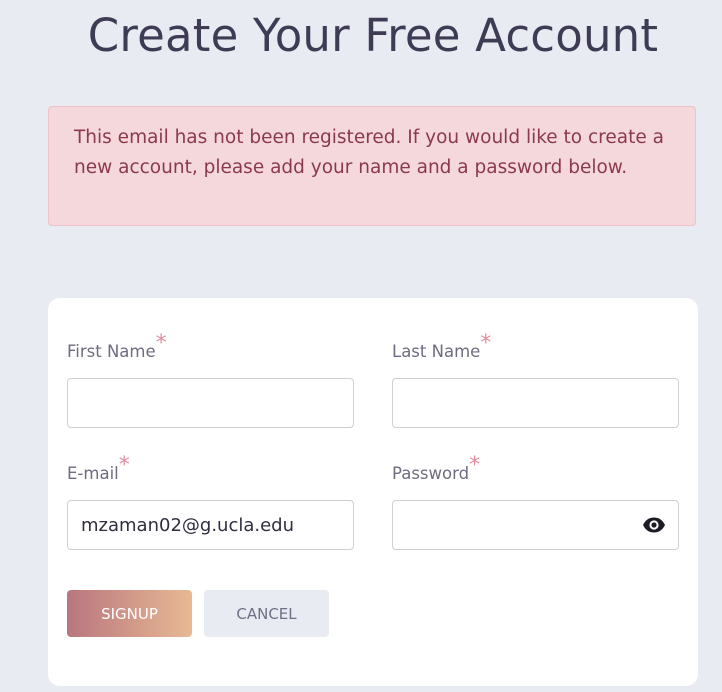 The width and height of the screenshot is (722, 692). Describe the element at coordinates (210, 525) in the screenshot. I see `email-input` at that location.